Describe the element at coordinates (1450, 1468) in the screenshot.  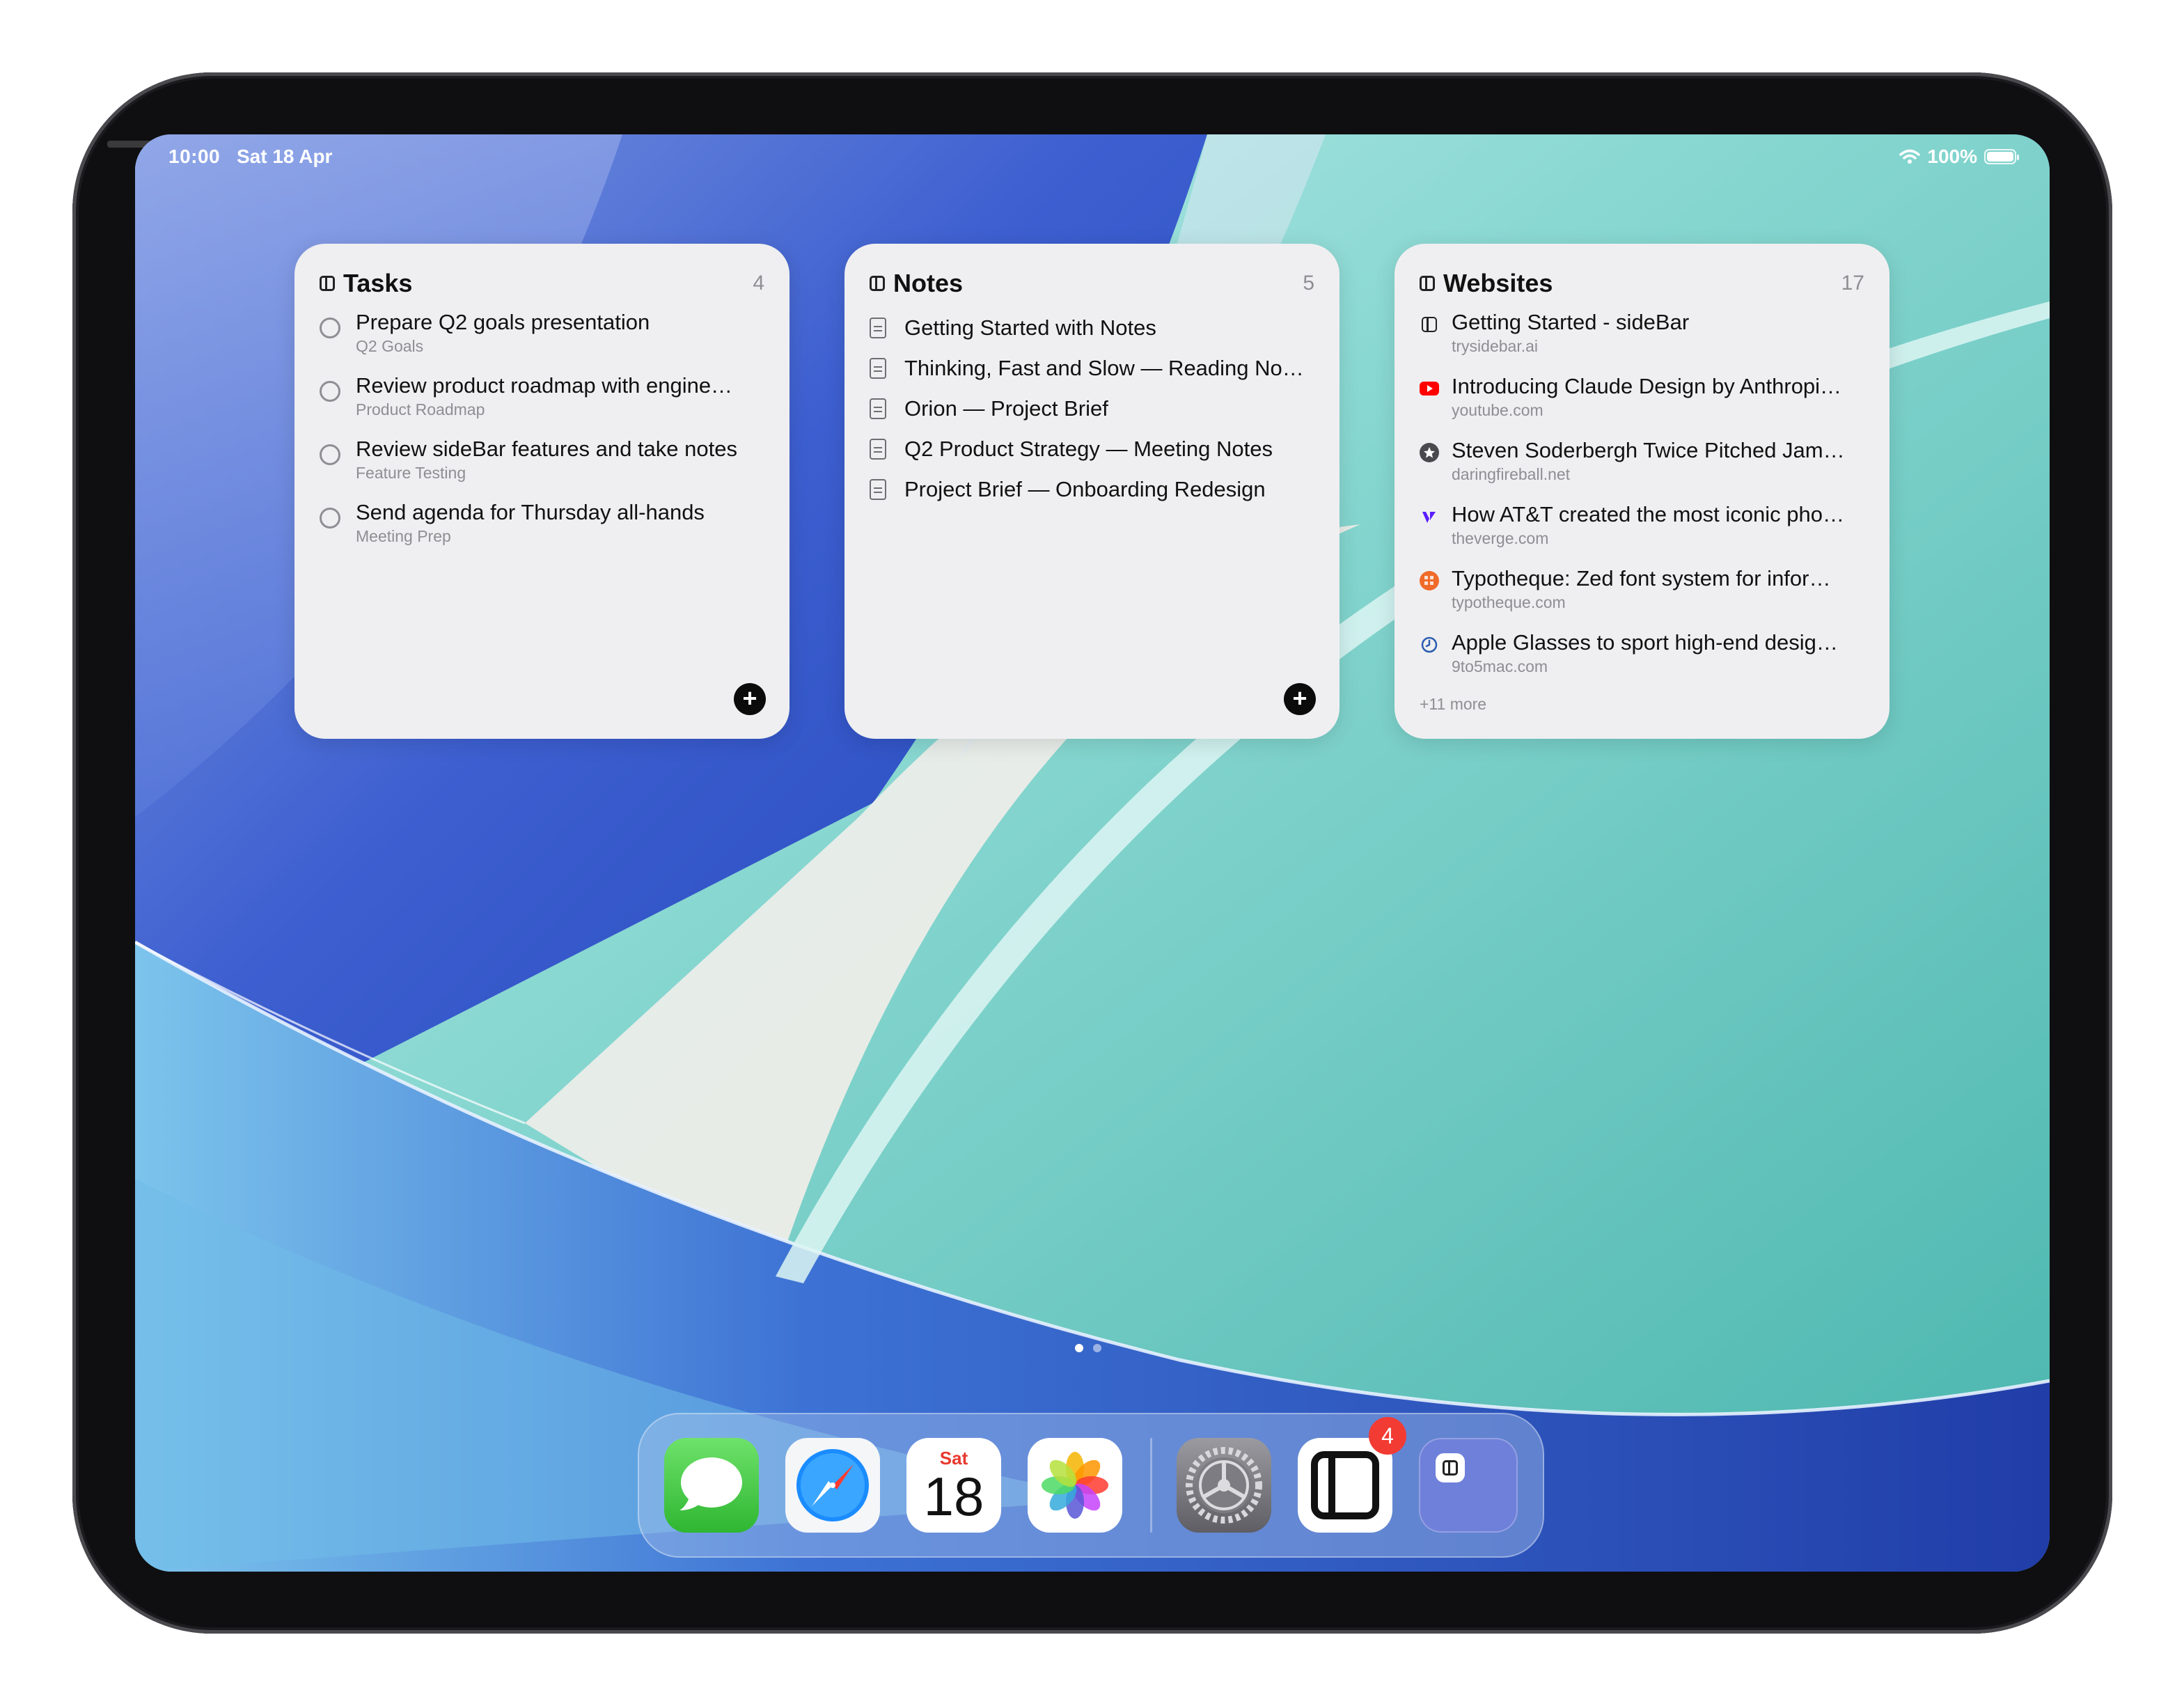
I see `mini-sidebar-icon` at that location.